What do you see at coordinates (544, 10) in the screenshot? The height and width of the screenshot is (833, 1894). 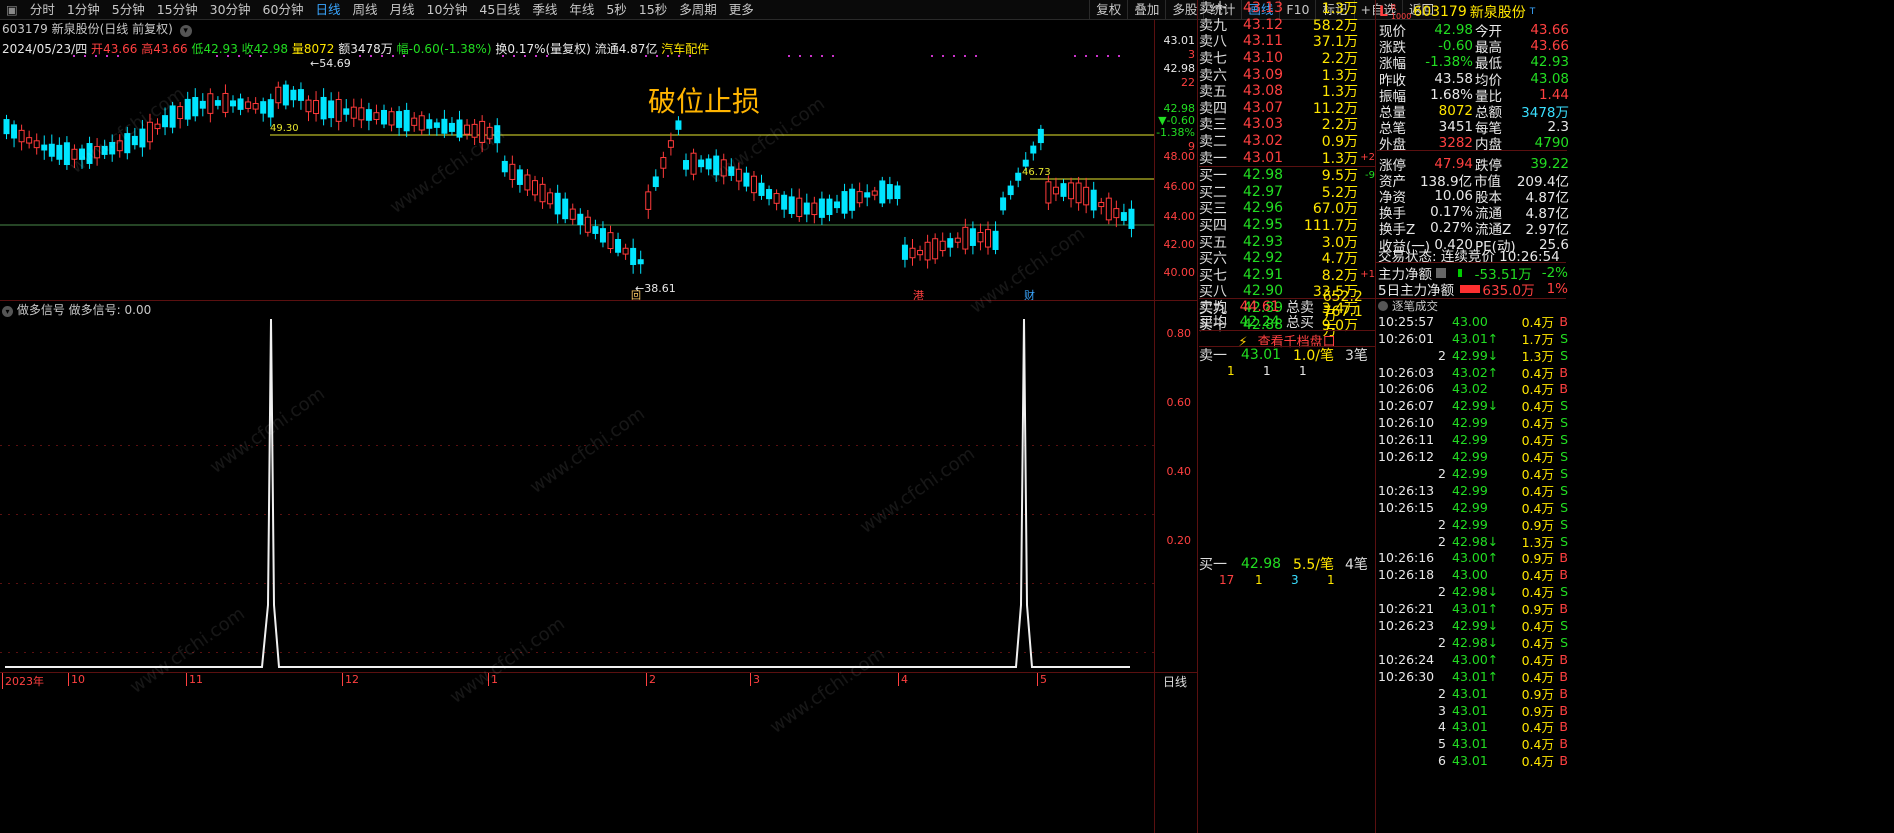 I see `period-tab: 季线` at bounding box center [544, 10].